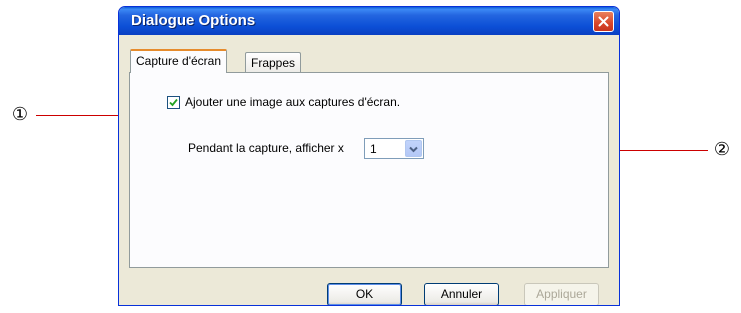 Image resolution: width=741 pixels, height=313 pixels. What do you see at coordinates (561, 294) in the screenshot?
I see `apply-button: Appliquer` at bounding box center [561, 294].